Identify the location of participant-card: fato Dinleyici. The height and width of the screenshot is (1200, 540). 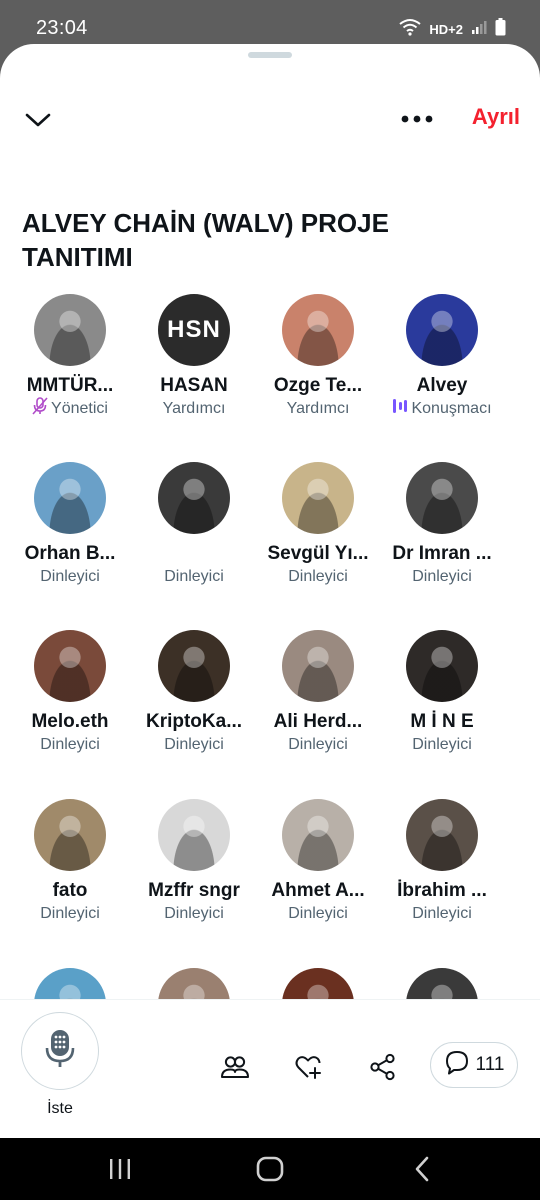
(70, 862).